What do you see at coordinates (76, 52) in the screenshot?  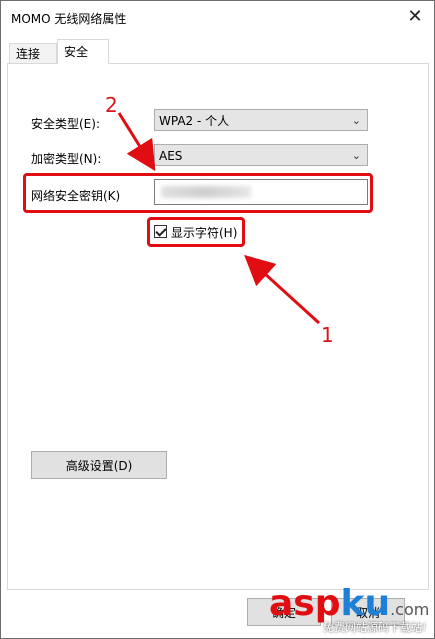 I see `tab-security-label: 安全` at bounding box center [76, 52].